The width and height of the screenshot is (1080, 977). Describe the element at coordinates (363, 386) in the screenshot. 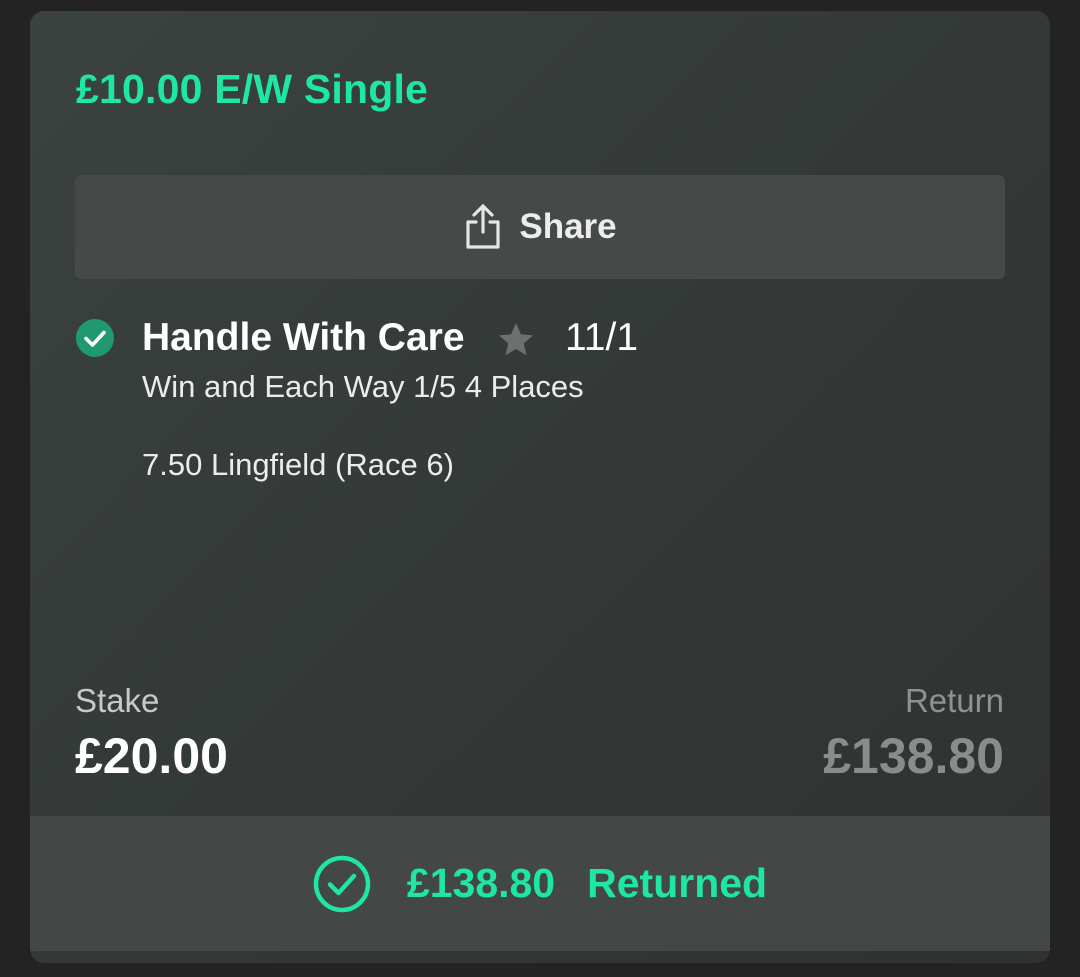

I see `market-description: Win and Each Way 1/5 4 Places` at that location.